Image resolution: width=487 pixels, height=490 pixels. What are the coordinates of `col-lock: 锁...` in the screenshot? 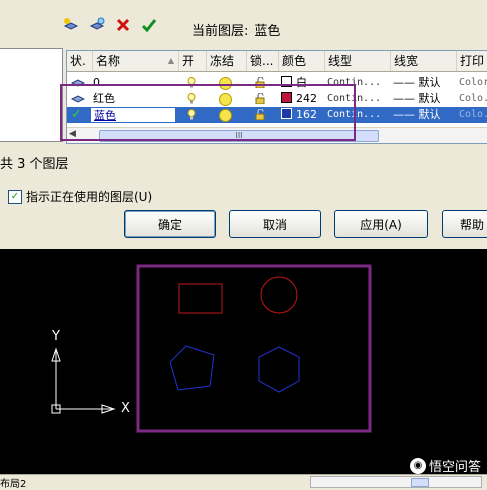 It's located at (263, 61).